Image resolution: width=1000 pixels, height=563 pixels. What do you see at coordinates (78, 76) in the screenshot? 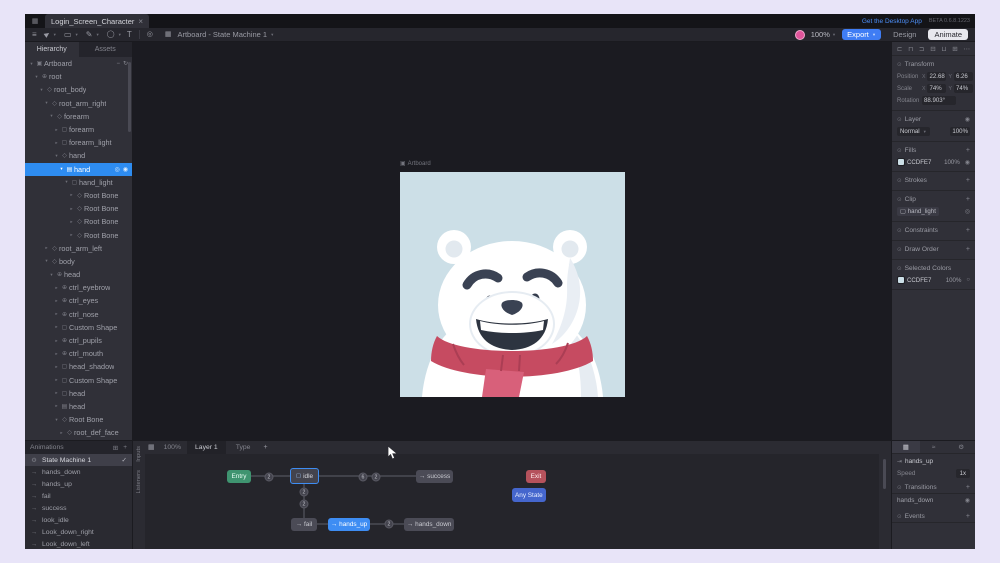
I see `tree-item-root: ▾ ⊕ root` at bounding box center [78, 76].